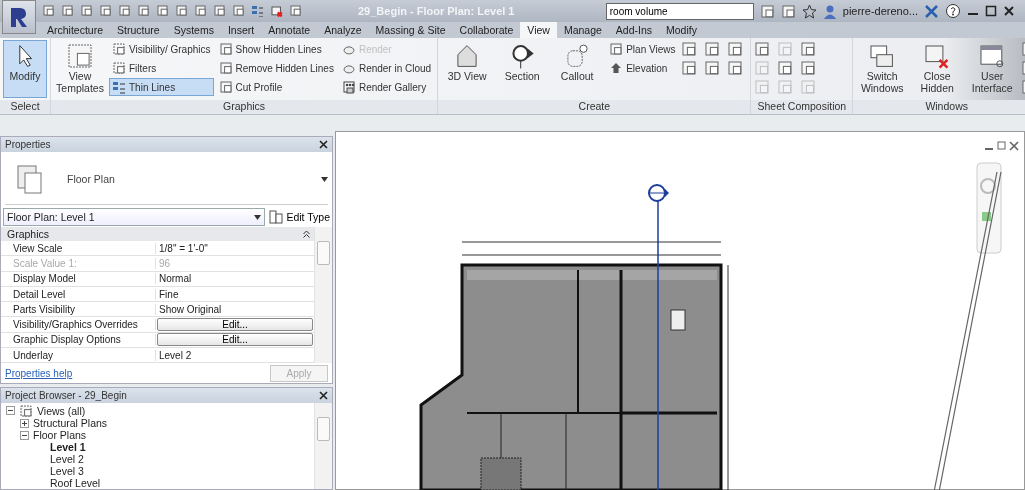 This screenshot has height=490, width=1025. Describe the element at coordinates (66, 396) in the screenshot. I see `panel-title: Project Browser - 29_Begin` at that location.